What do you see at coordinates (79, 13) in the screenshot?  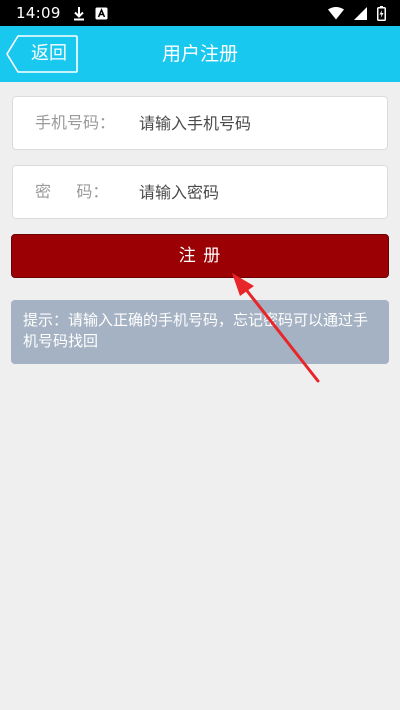 I see `download-icon` at bounding box center [79, 13].